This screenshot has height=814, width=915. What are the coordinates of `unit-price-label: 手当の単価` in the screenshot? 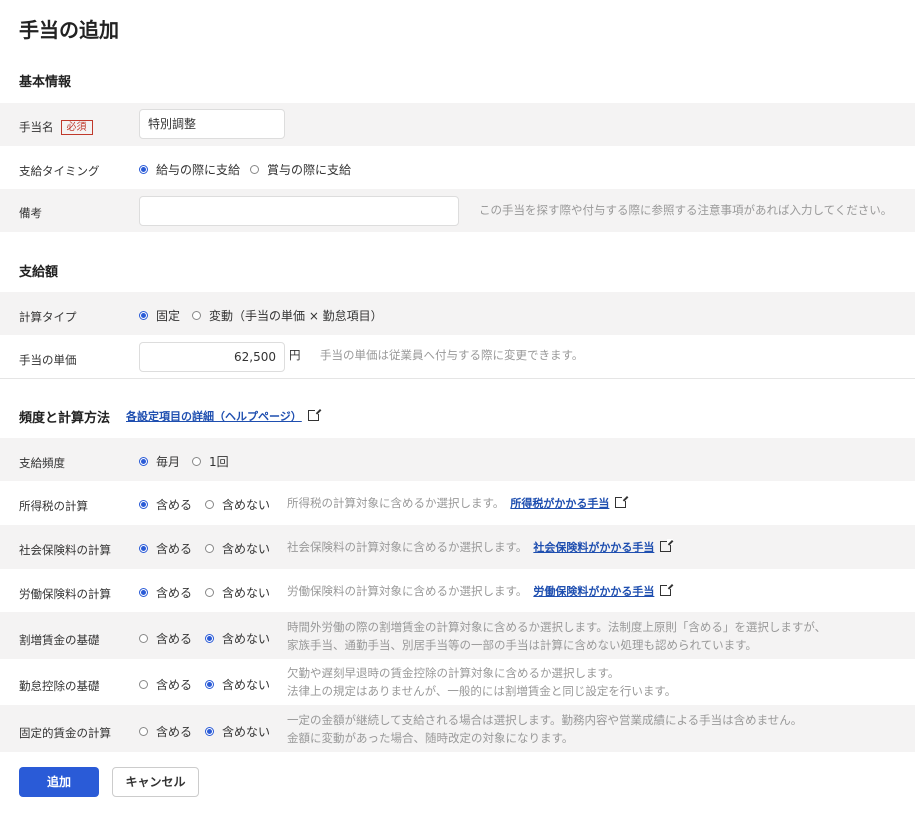 It's located at (48, 360).